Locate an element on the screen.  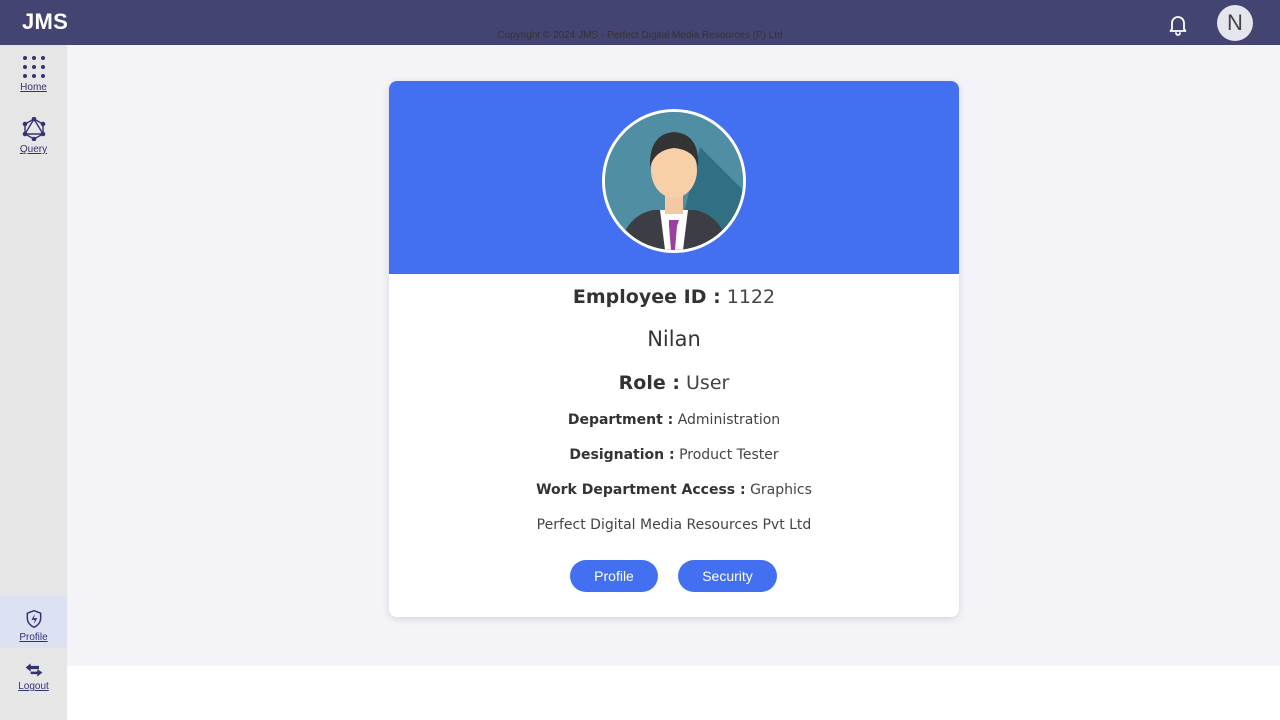
role-label: Role : is located at coordinates (649, 383).